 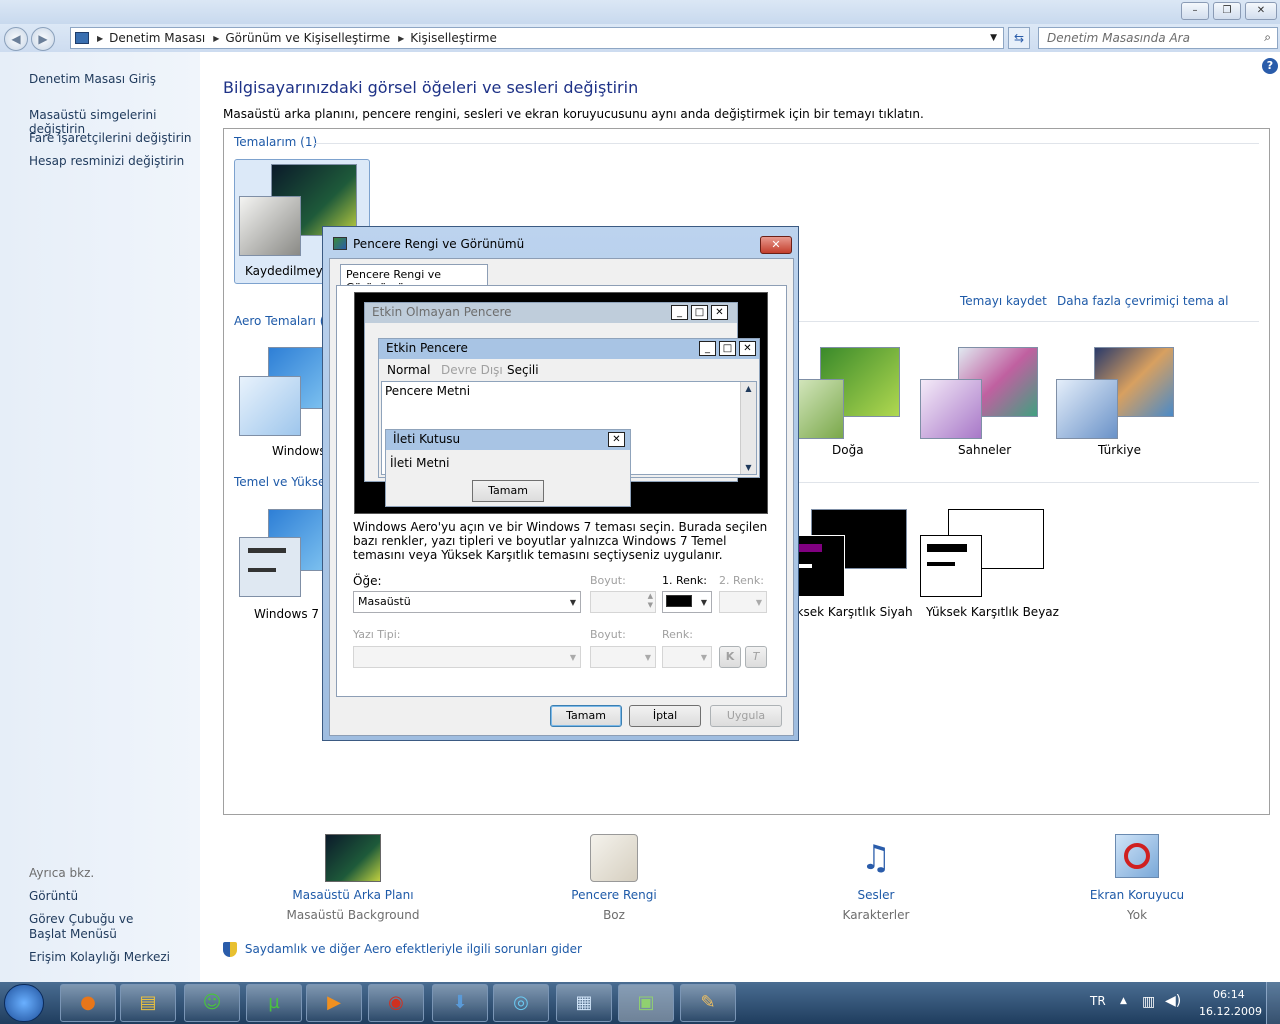 I want to click on back-button: ◀, so click(x=16, y=39).